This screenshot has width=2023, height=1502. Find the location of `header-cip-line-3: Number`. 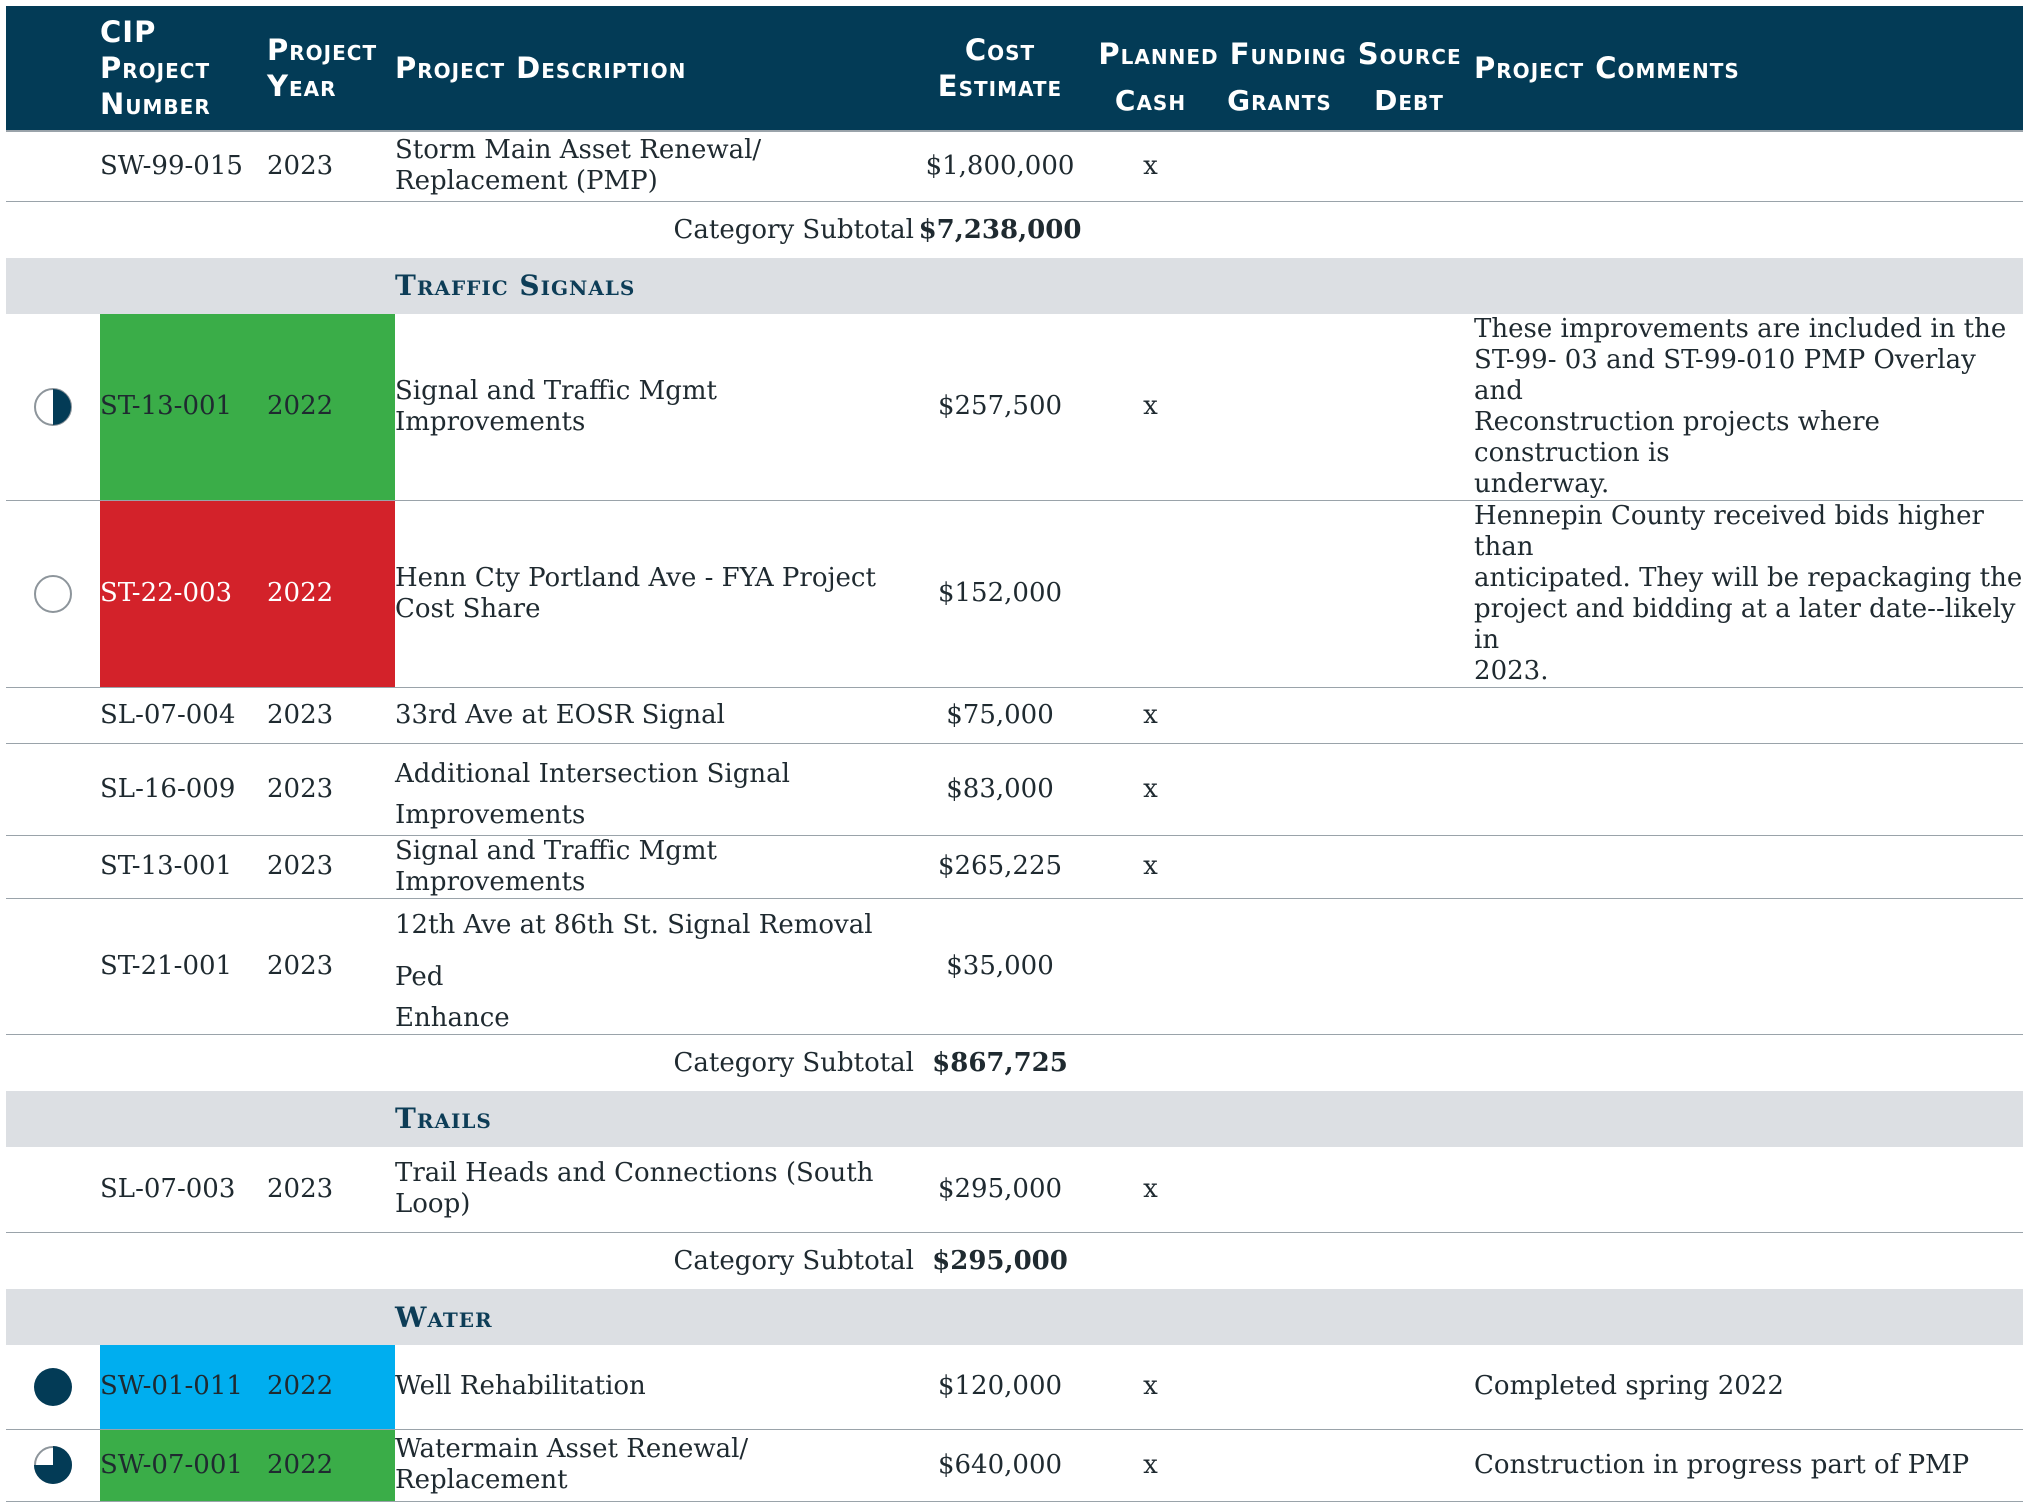

header-cip-line-3: Number is located at coordinates (155, 104).